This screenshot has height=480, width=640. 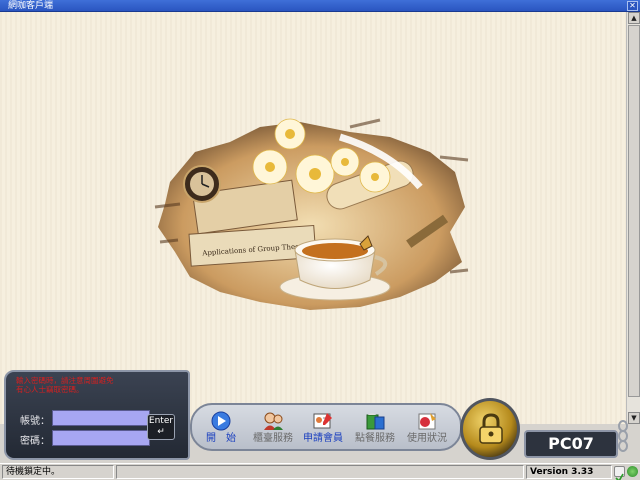 What do you see at coordinates (35, 441) in the screenshot?
I see `password-label: 密碼：` at bounding box center [35, 441].